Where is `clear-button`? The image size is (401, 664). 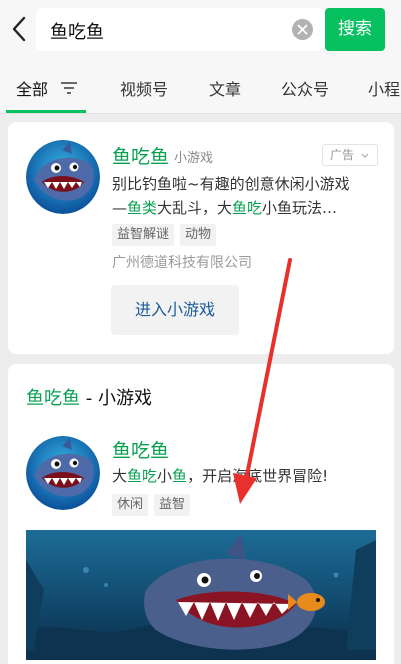 clear-button is located at coordinates (302, 29).